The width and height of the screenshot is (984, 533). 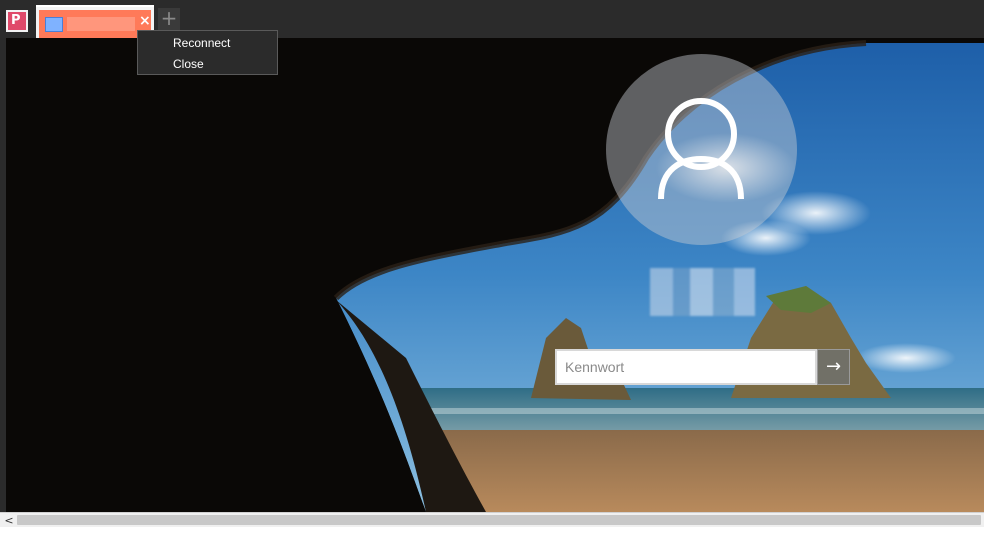 What do you see at coordinates (492, 530) in the screenshot?
I see `window-bottom-strip` at bounding box center [492, 530].